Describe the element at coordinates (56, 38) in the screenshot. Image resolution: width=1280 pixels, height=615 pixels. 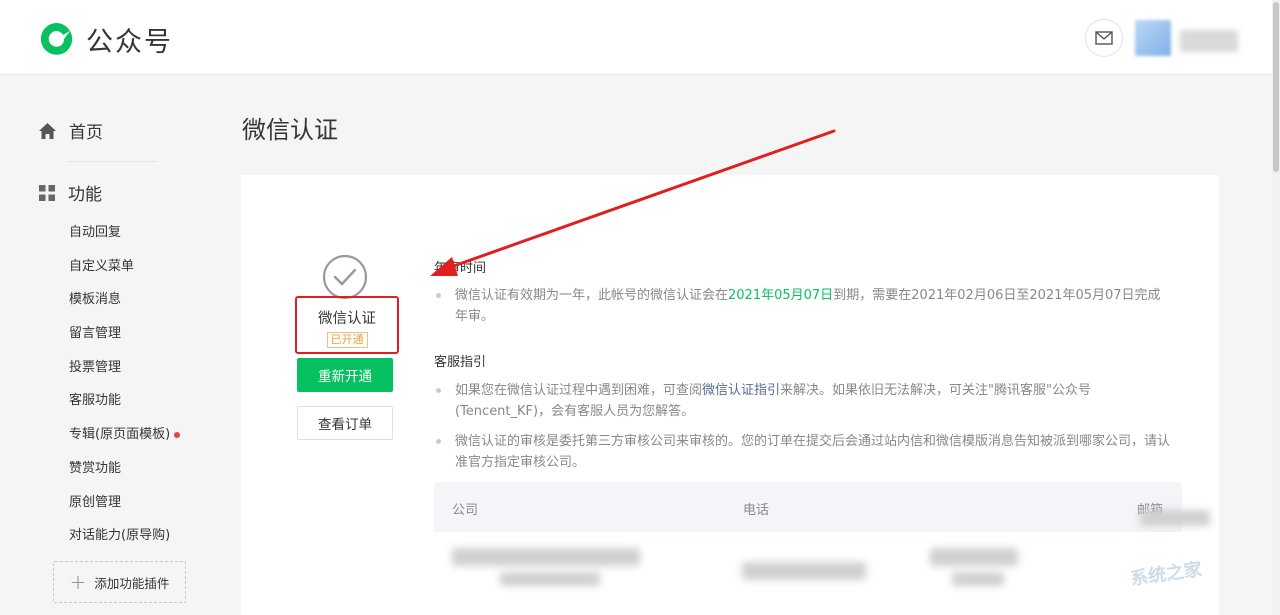
I see `wechat-official-logo-icon` at that location.